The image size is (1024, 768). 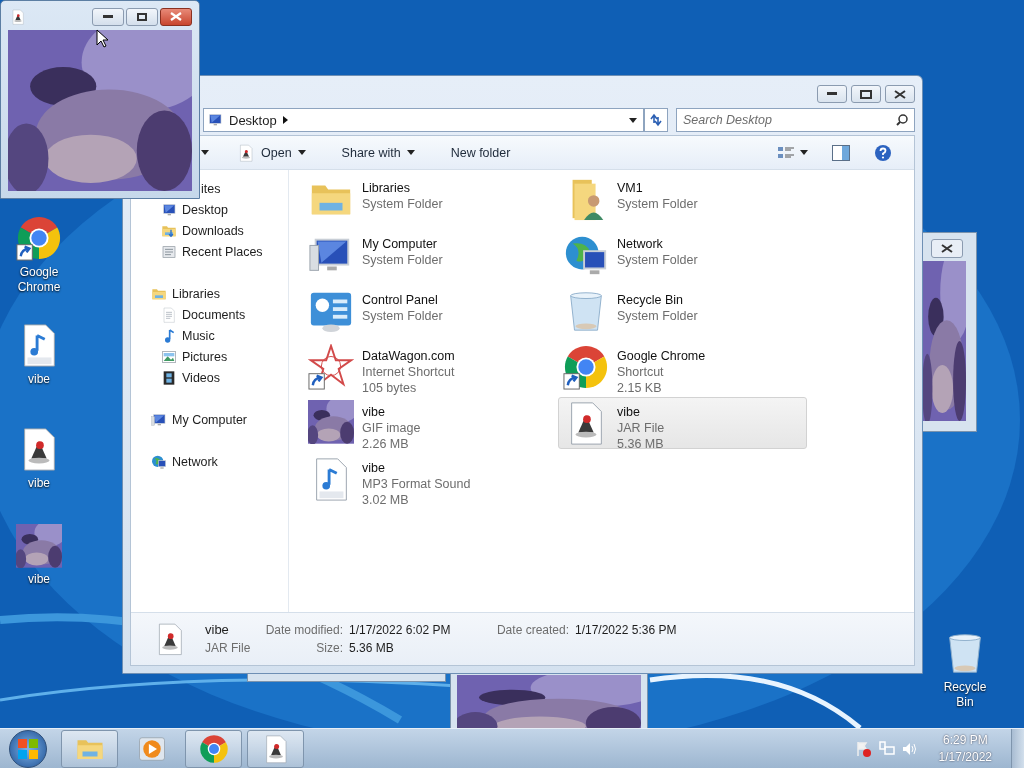 I want to click on flag-icon, so click(x=863, y=748).